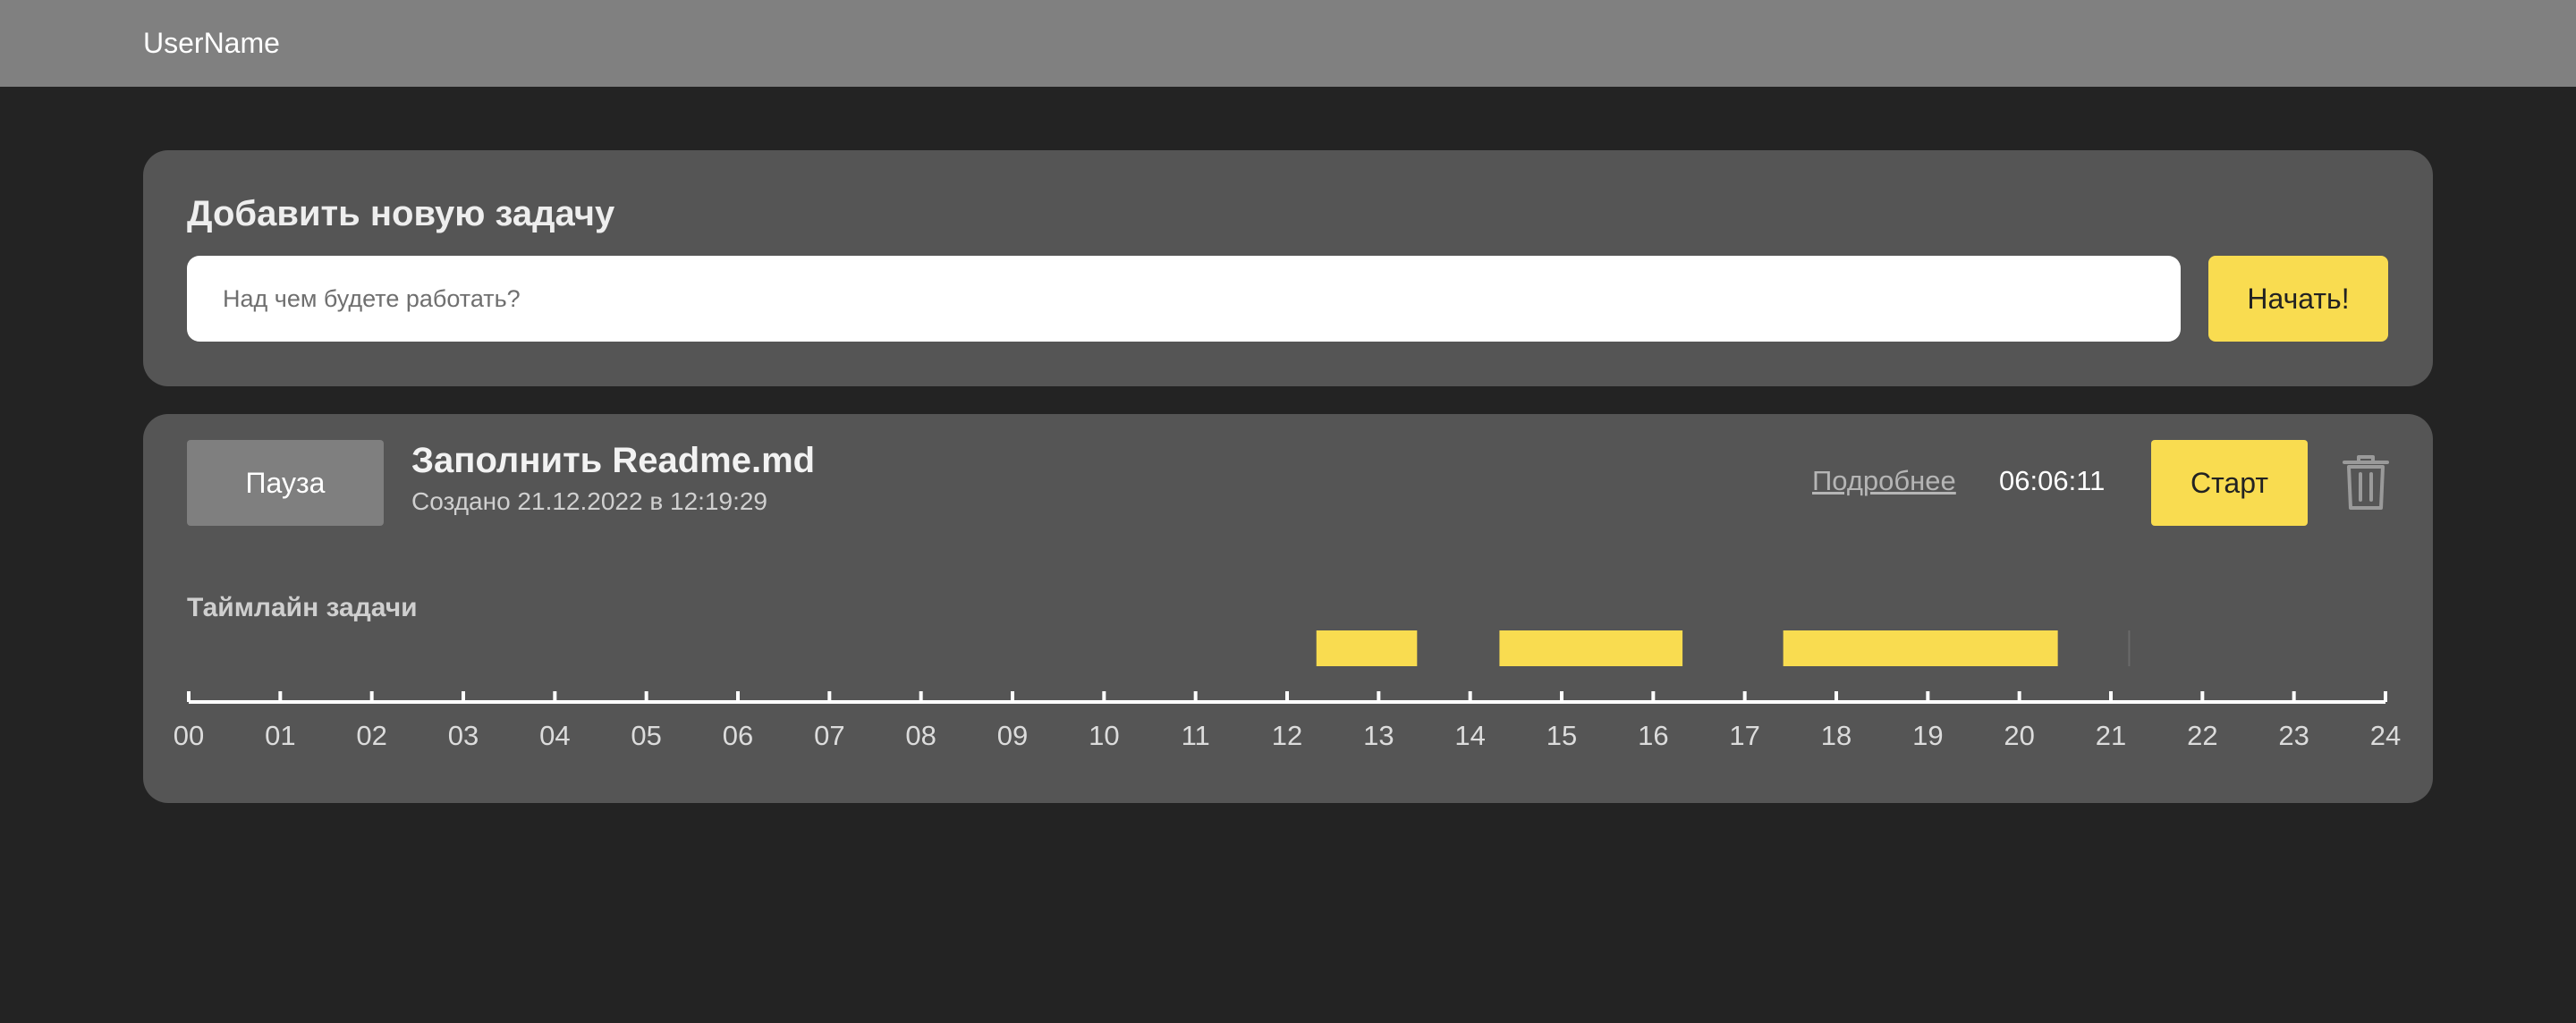 The image size is (2576, 1023). What do you see at coordinates (463, 735) in the screenshot?
I see `timeline-hour-label: 03` at bounding box center [463, 735].